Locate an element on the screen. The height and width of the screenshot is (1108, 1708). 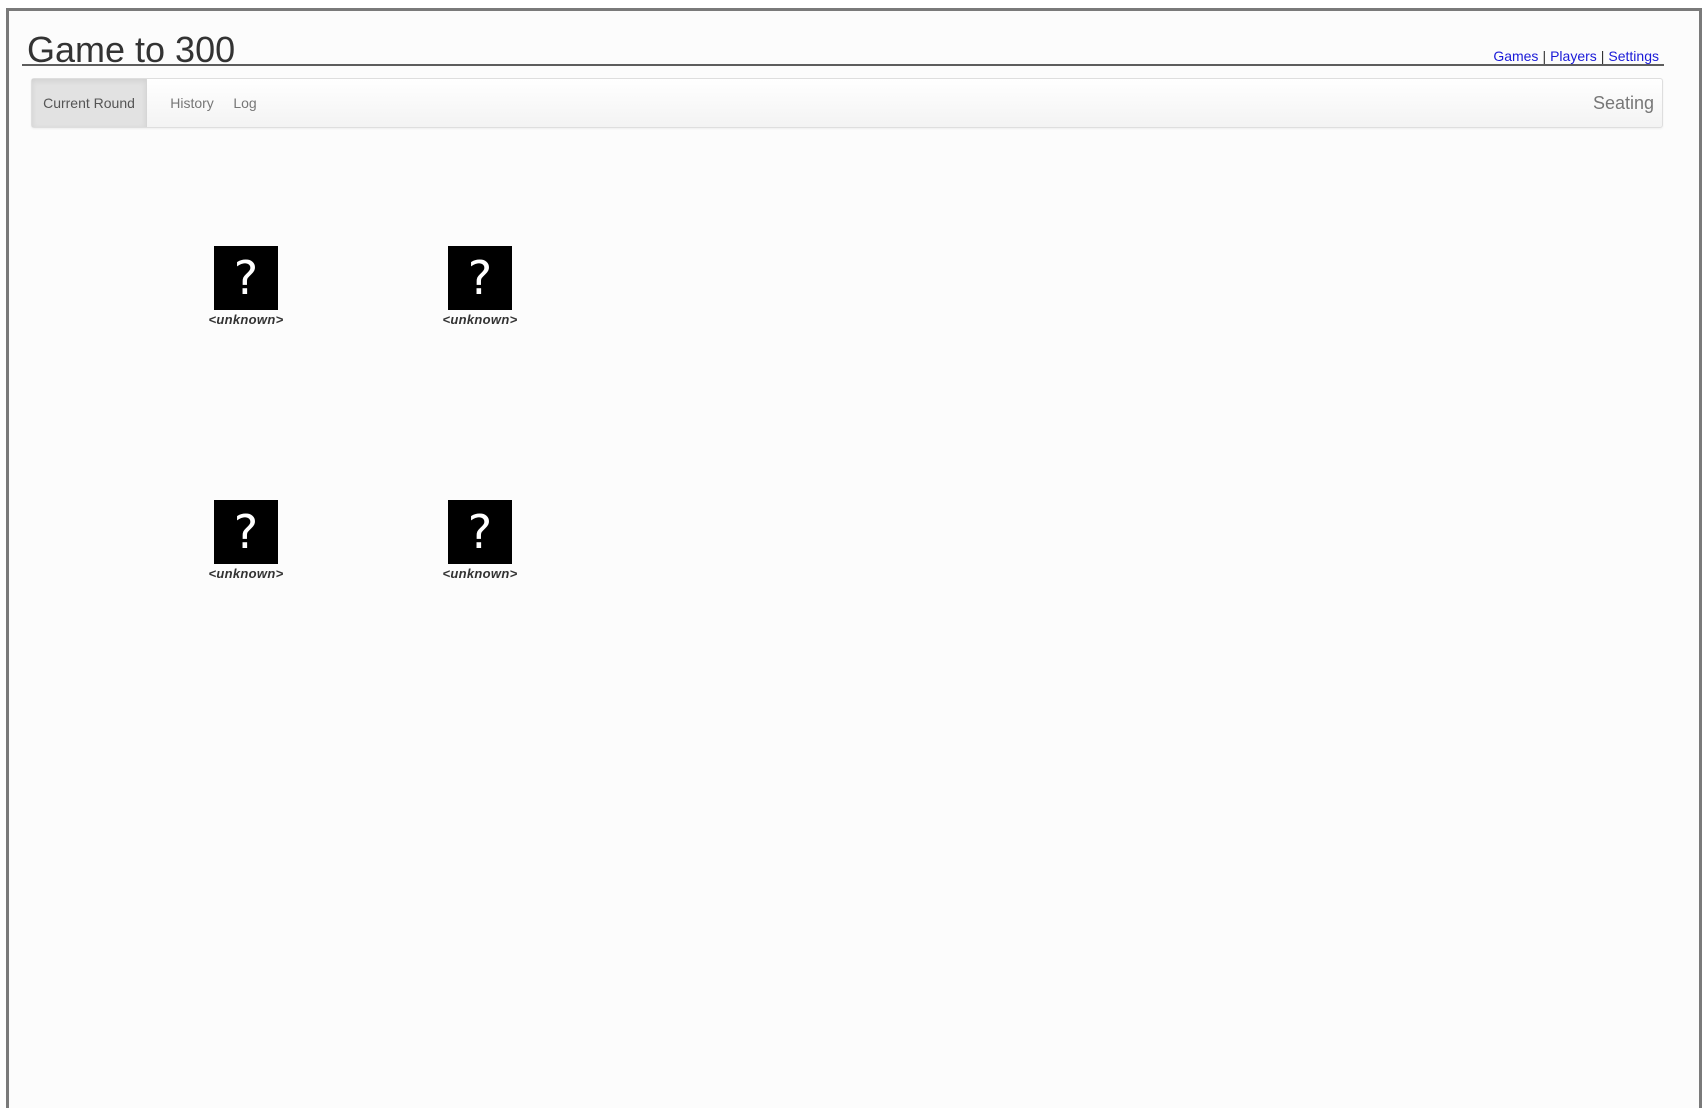
players-link: Players is located at coordinates (1573, 56).